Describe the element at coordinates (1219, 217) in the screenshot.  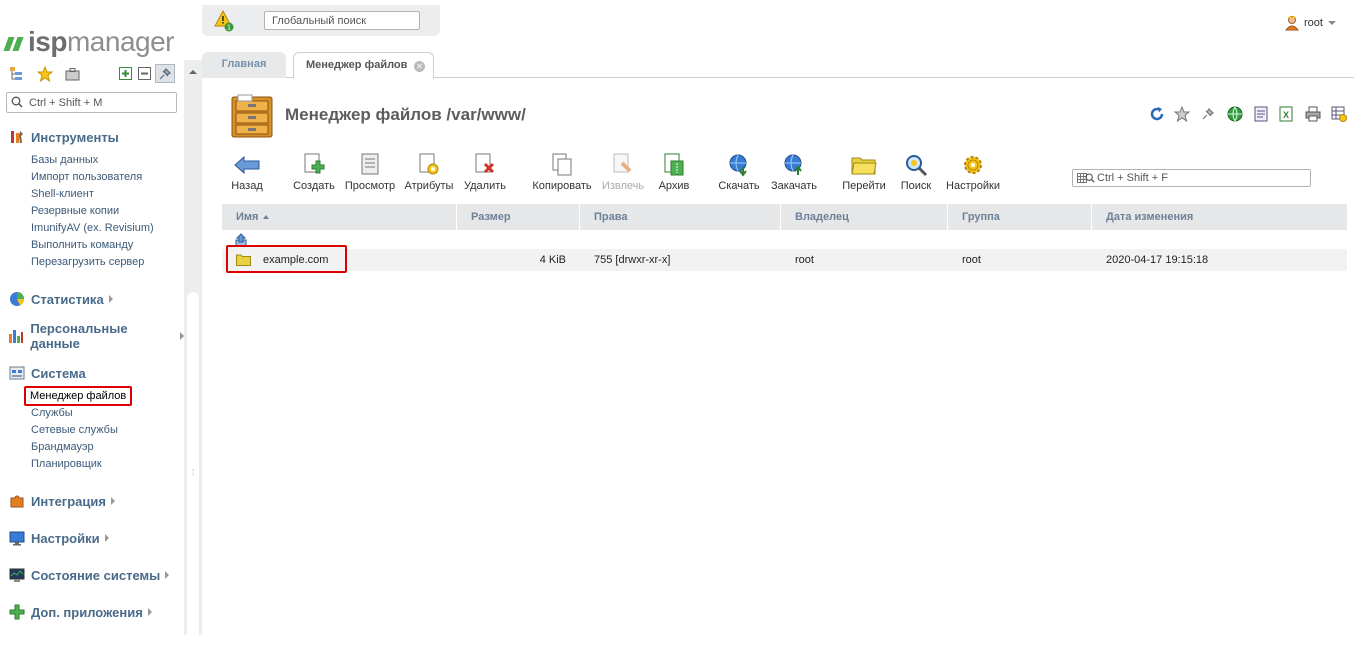
I see `column-header-modified: Дата изменения` at that location.